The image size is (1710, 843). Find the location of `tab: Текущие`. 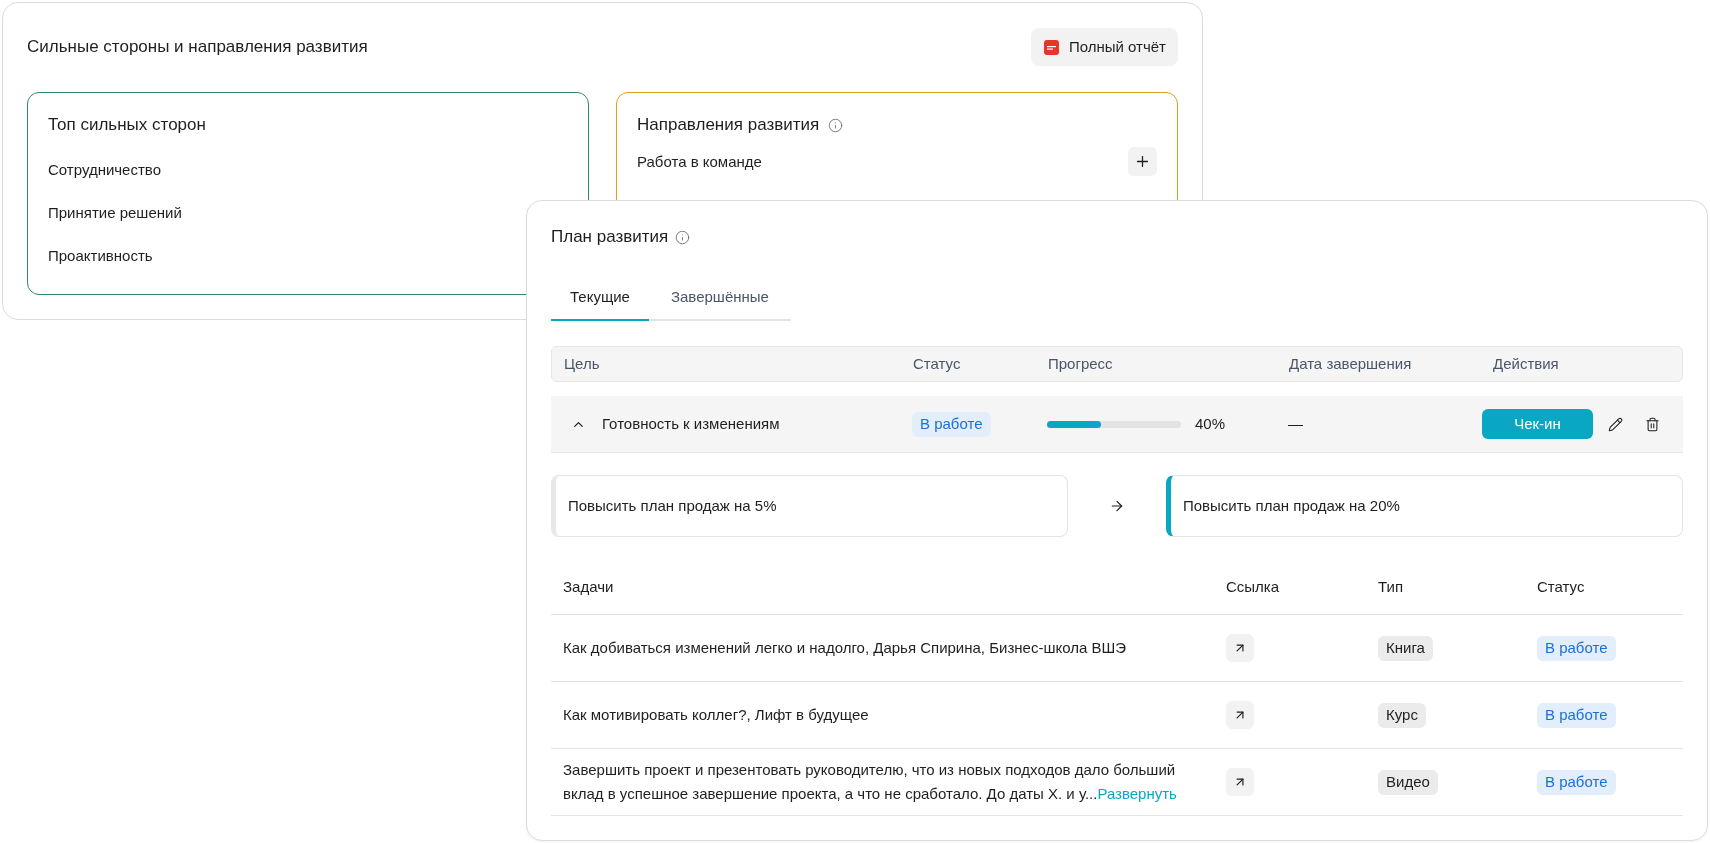

tab: Текущие is located at coordinates (600, 297).